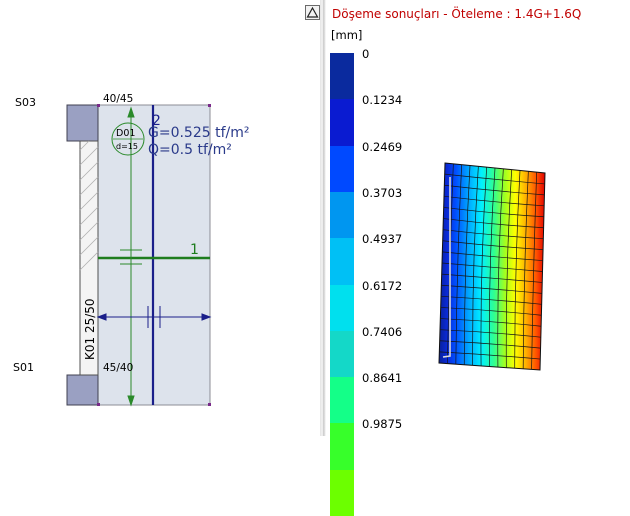 This screenshot has width=630, height=516. I want to click on beam-top-label: 40/45, so click(118, 99).